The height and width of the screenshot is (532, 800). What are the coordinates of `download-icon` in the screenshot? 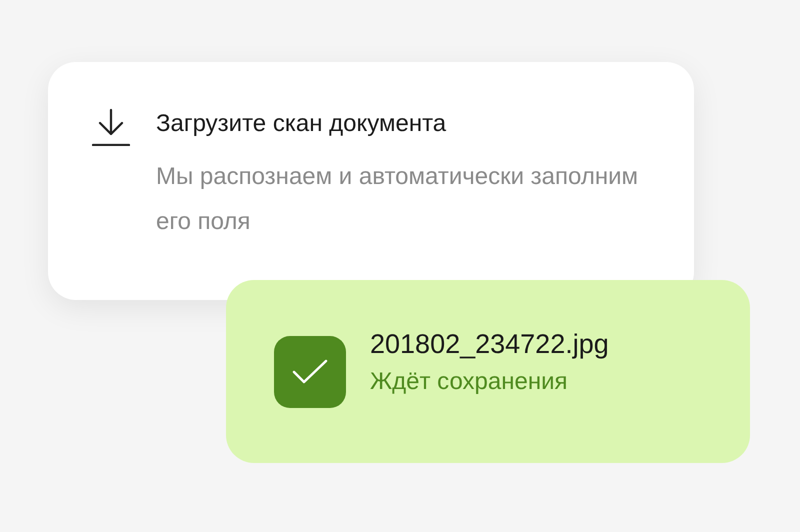 It's located at (111, 127).